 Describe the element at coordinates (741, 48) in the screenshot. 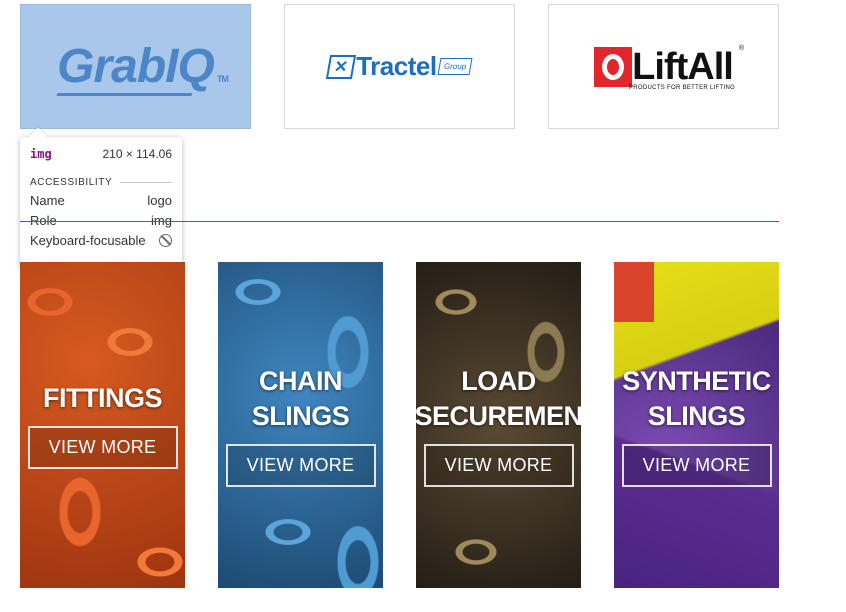

I see `liftall-reg-mark: ®` at that location.